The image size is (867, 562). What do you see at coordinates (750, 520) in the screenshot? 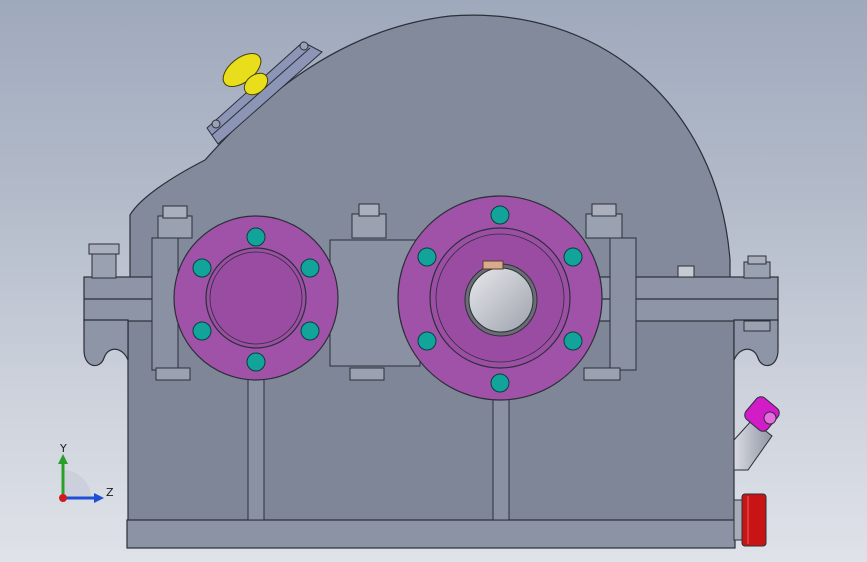
I see `drain-plug` at bounding box center [750, 520].